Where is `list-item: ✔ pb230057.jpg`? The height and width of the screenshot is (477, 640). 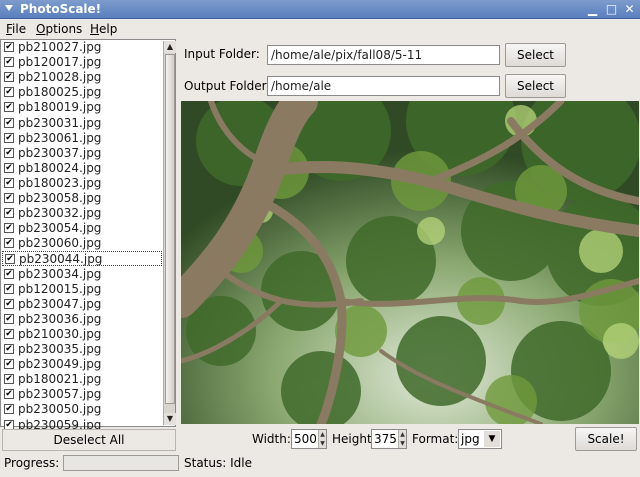 list-item: ✔ pb230057.jpg is located at coordinates (82, 394).